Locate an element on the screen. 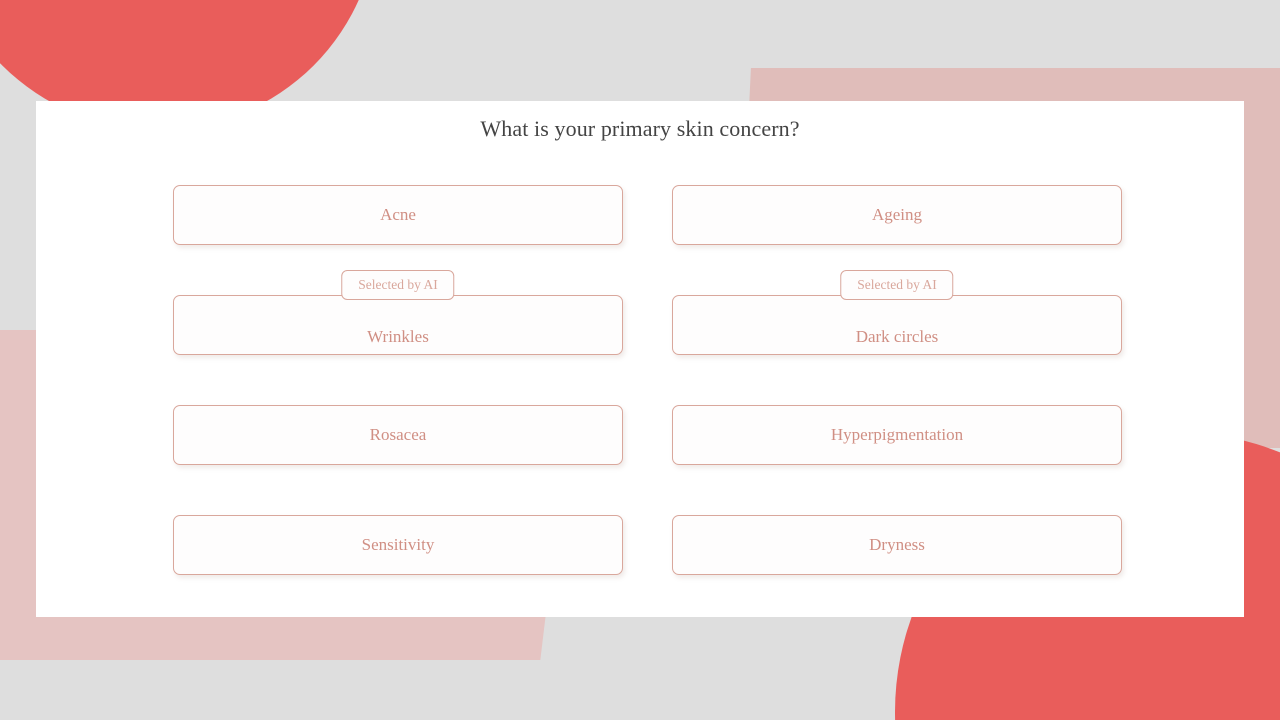 The height and width of the screenshot is (720, 1280). option-button-sensitivity: Sensitivity is located at coordinates (398, 545).